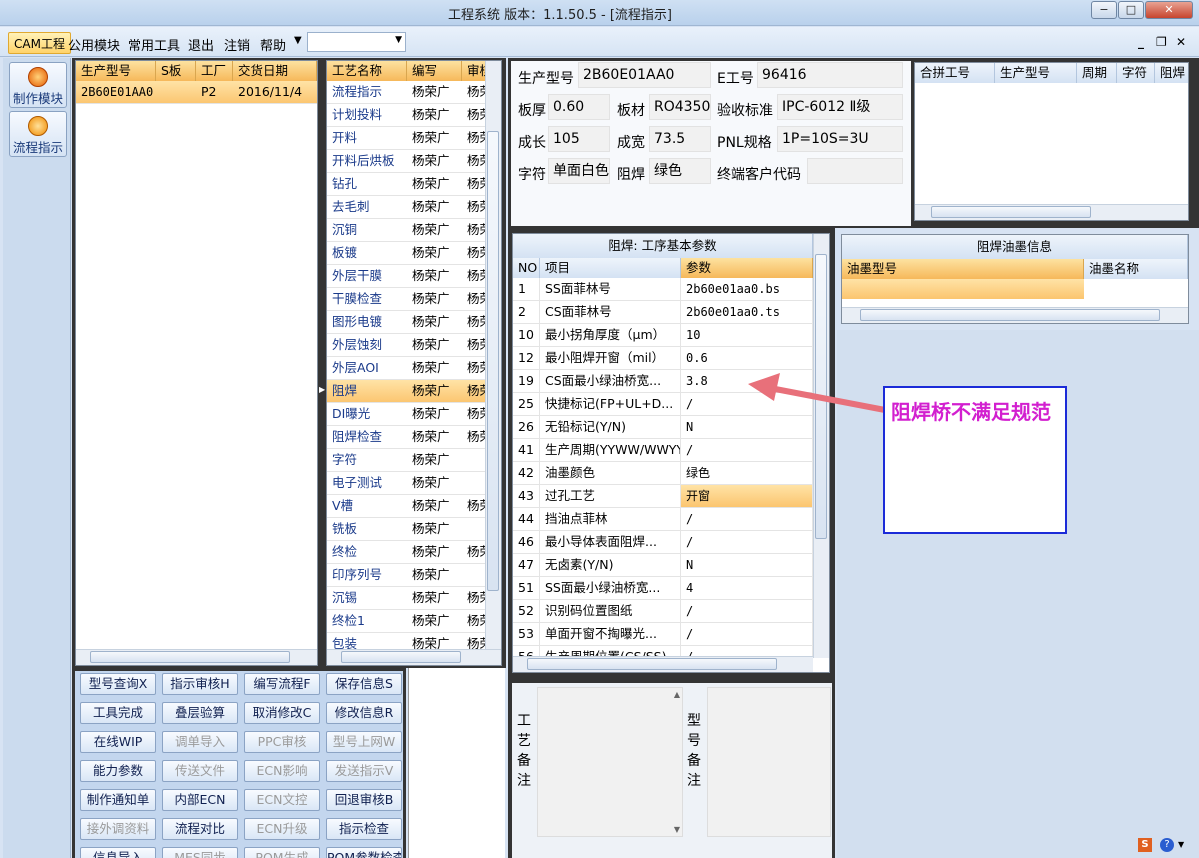  Describe the element at coordinates (1169, 10) in the screenshot. I see `close-button: ✕` at that location.